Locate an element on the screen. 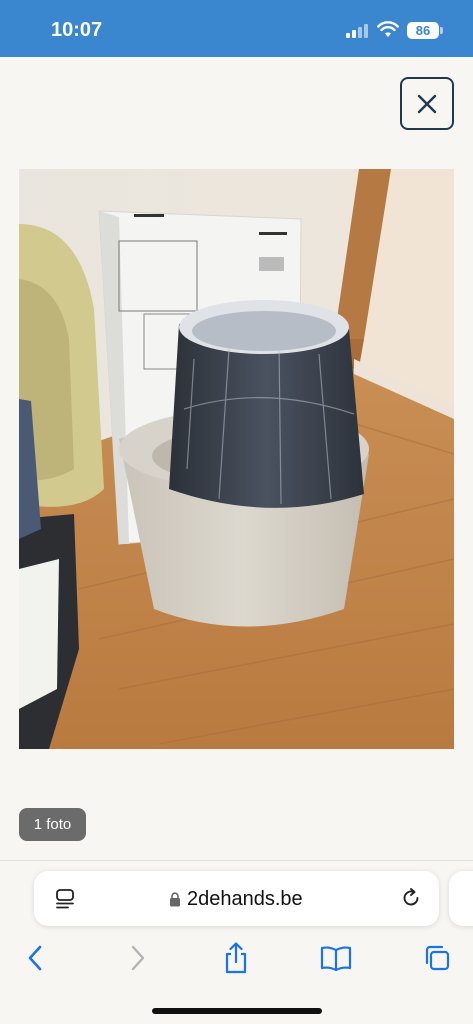 This screenshot has height=1024, width=473. tabs-button is located at coordinates (437, 958).